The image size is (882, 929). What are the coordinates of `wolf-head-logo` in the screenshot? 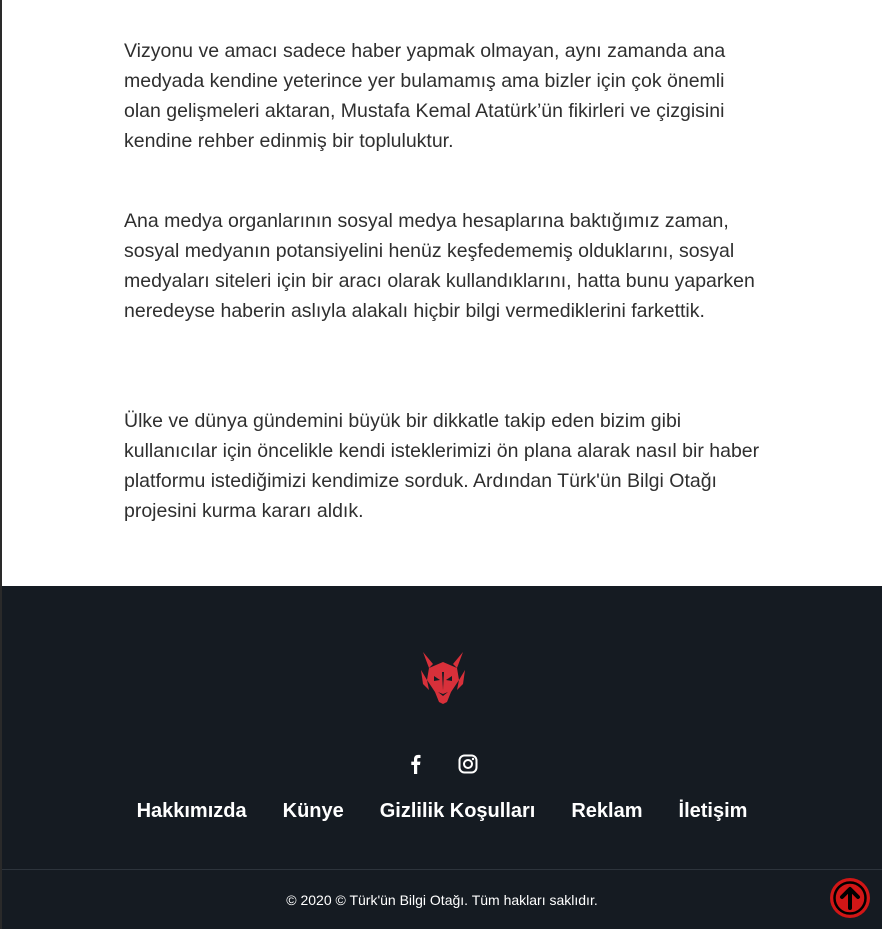 It's located at (443, 677).